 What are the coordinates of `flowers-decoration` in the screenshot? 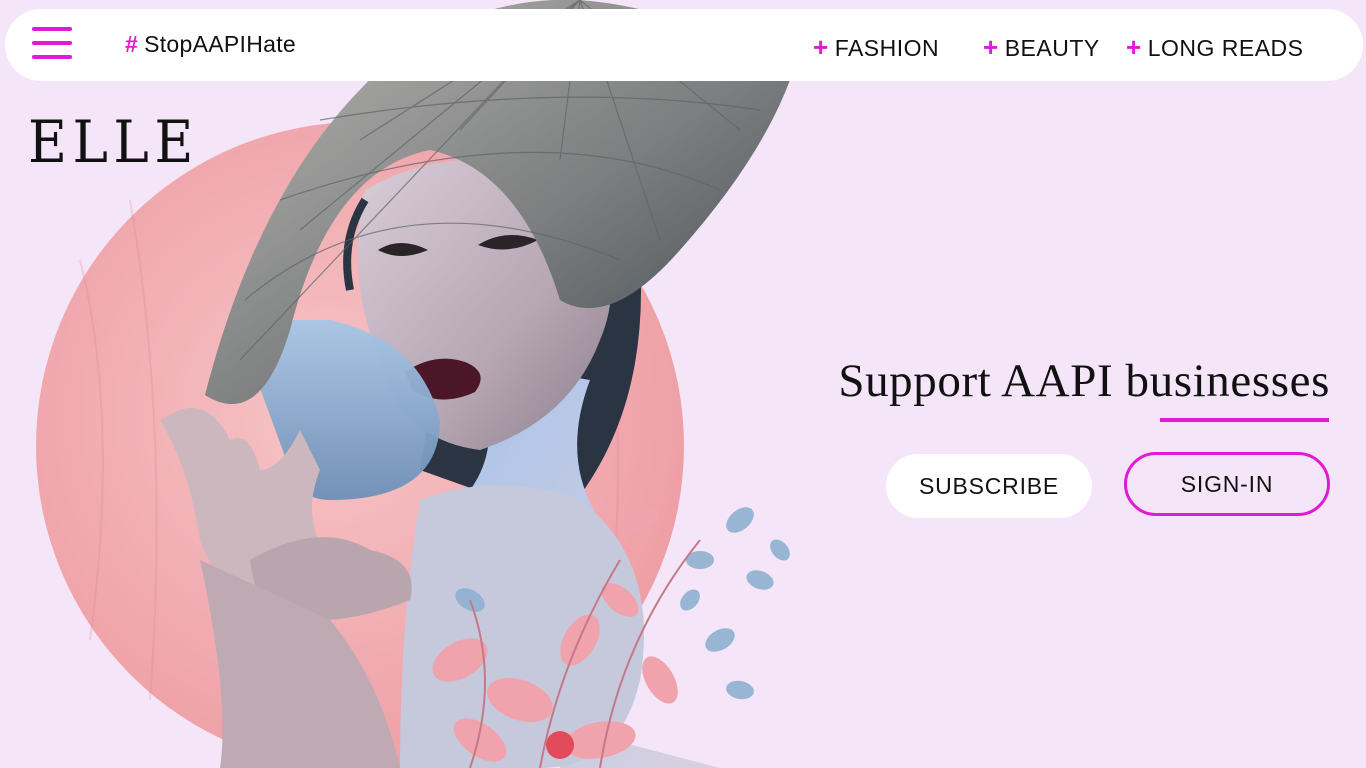 It's located at (611, 637).